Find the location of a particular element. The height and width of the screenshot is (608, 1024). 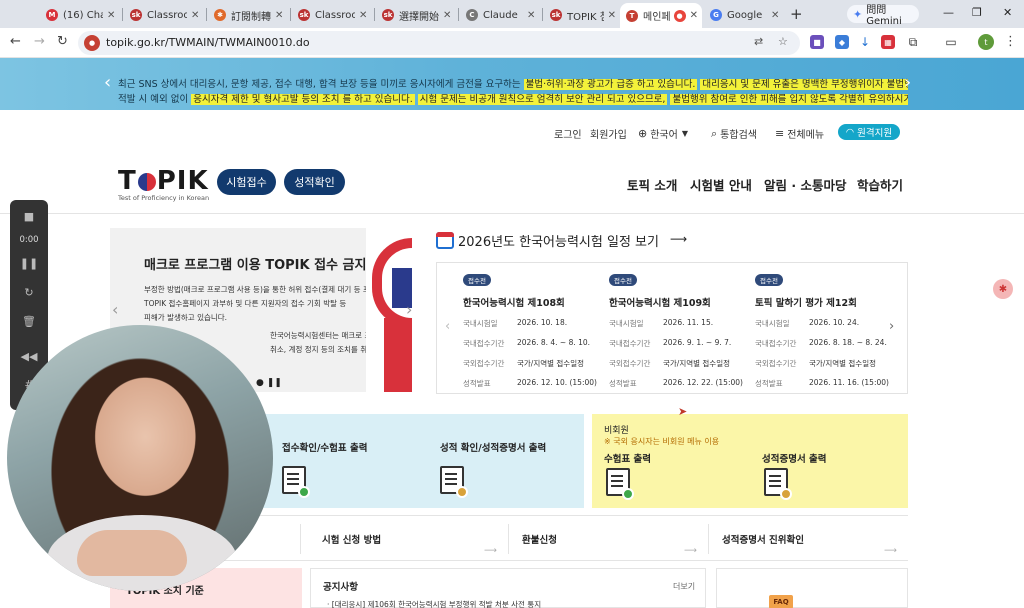

language-select: ⊕ 한국어 ▼ is located at coordinates (664, 133).